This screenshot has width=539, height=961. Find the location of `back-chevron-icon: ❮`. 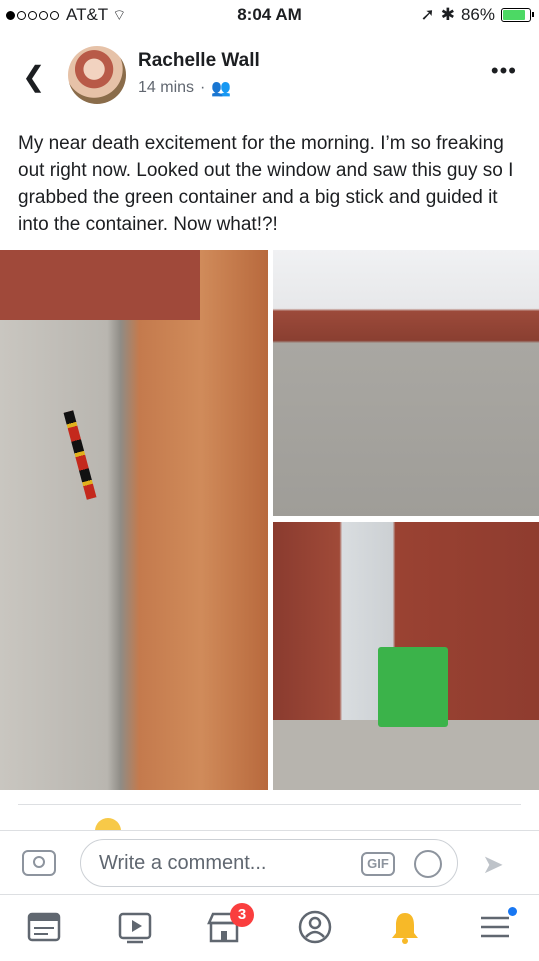

back-chevron-icon: ❮ is located at coordinates (33, 76).